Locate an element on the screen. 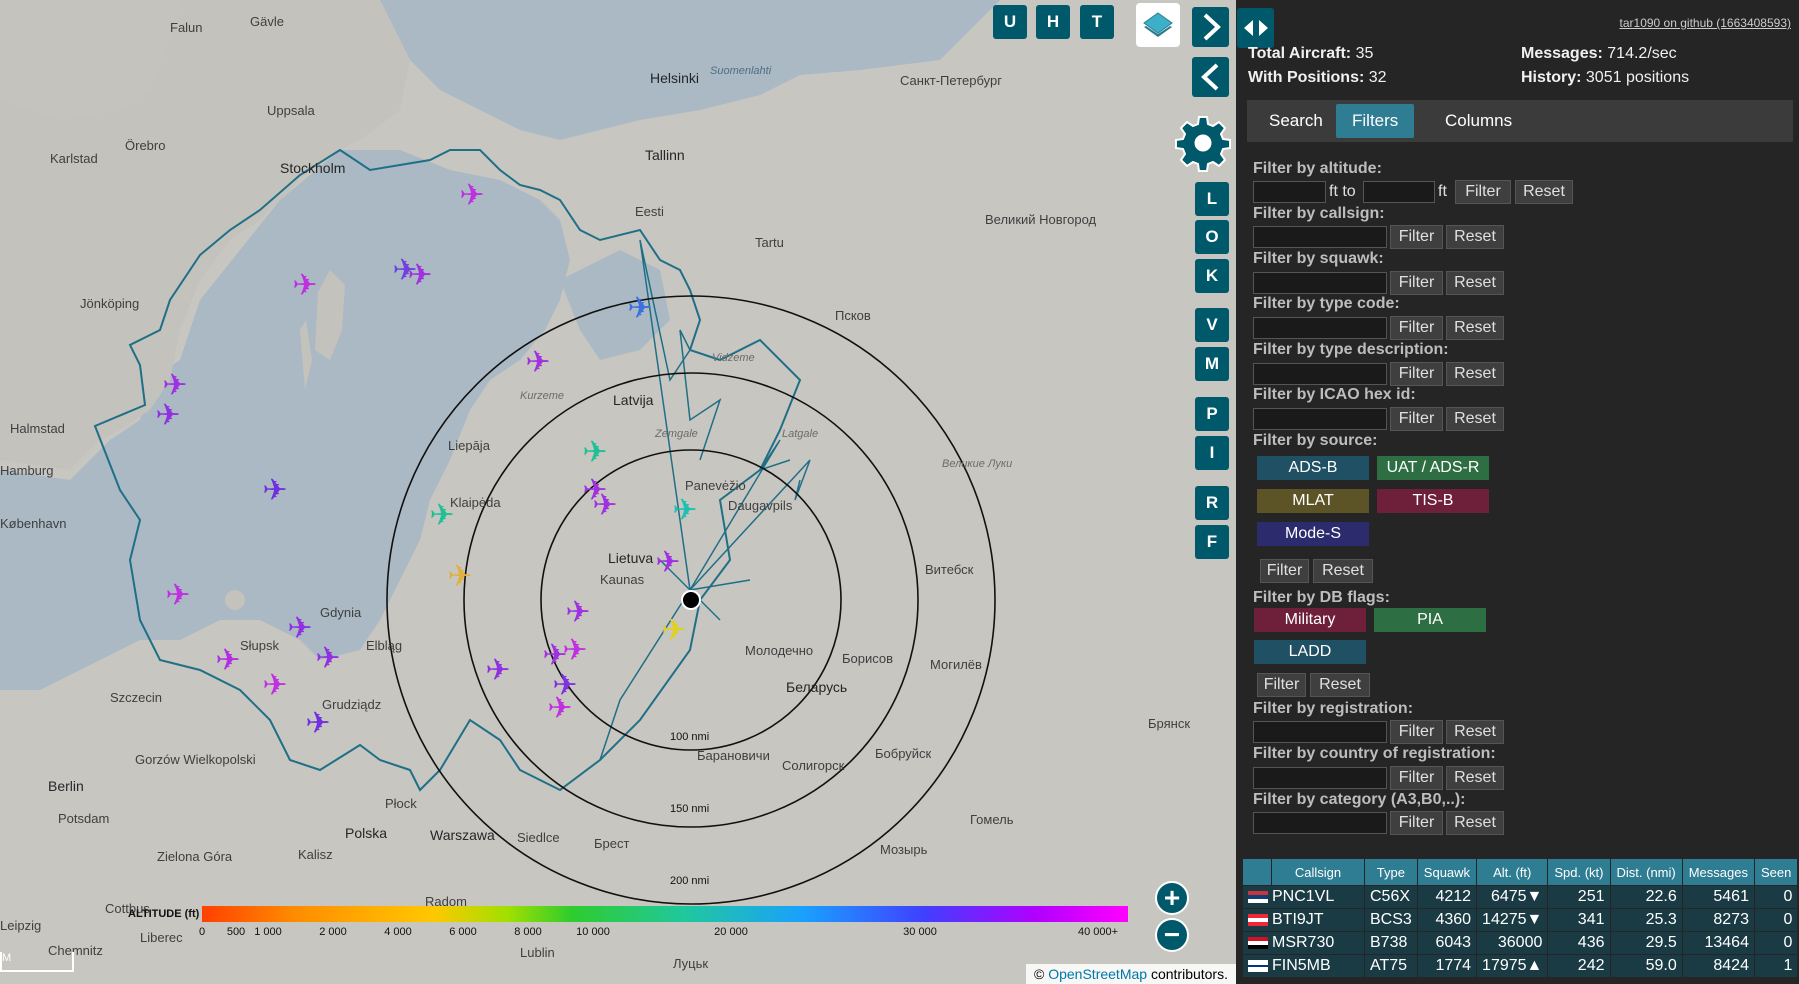  altitude-filter-button: Filter is located at coordinates (1483, 192).